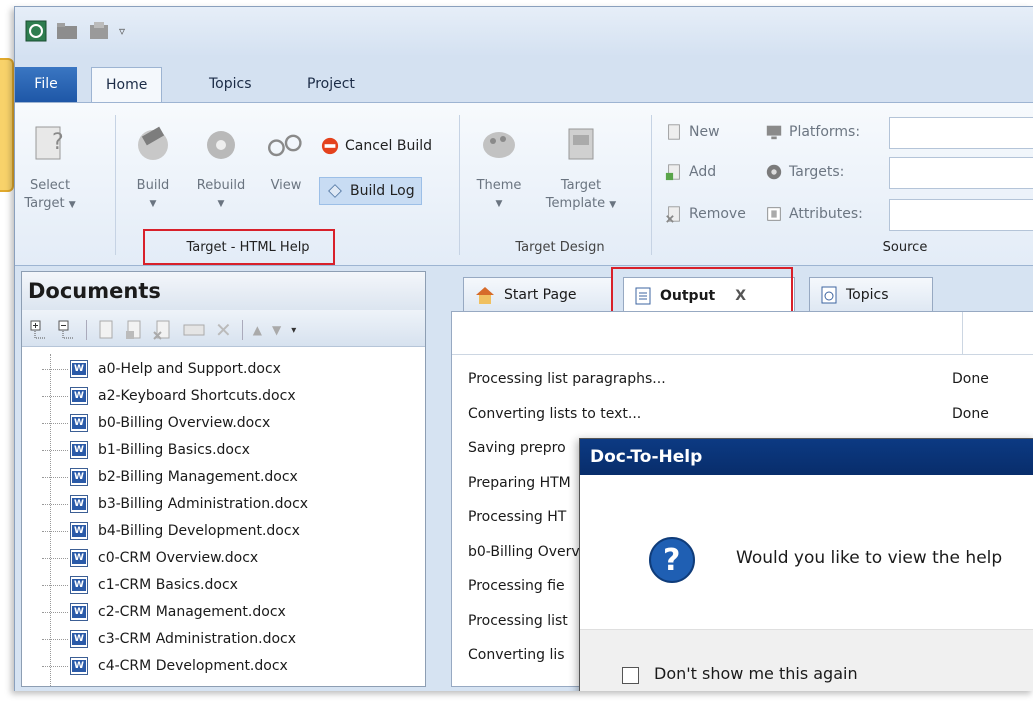 Image resolution: width=1033 pixels, height=712 pixels. Describe the element at coordinates (115, 185) in the screenshot. I see `ribbon-separator` at that location.